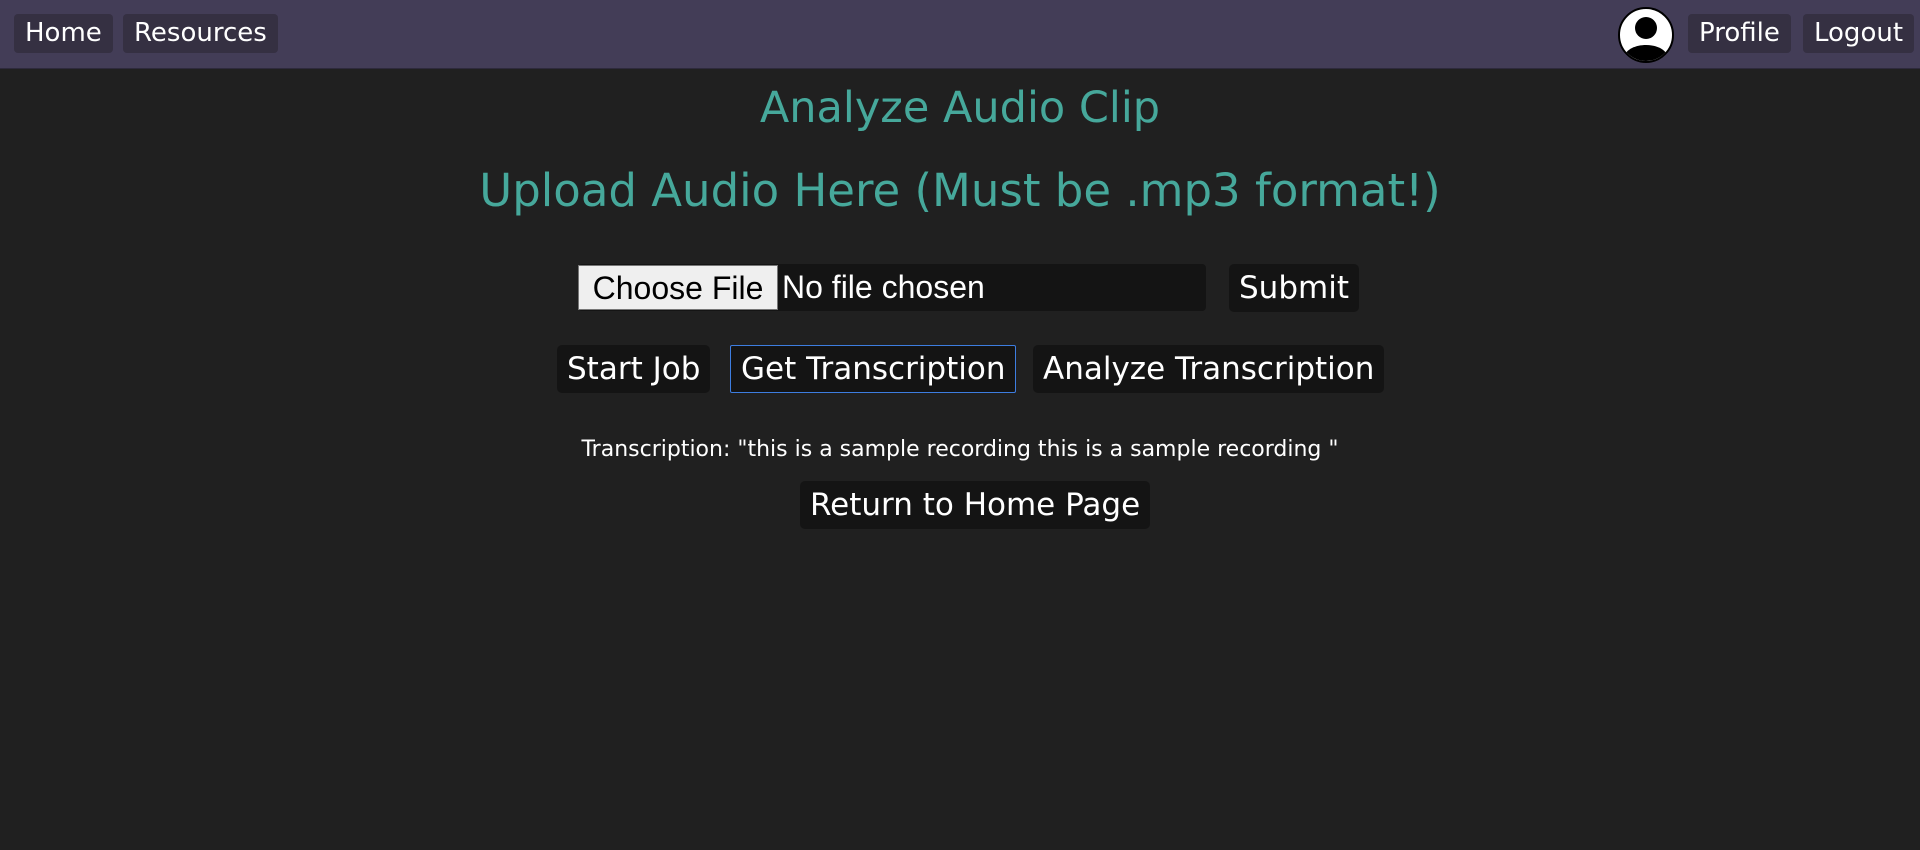 The width and height of the screenshot is (1920, 850). Describe the element at coordinates (678, 287) in the screenshot. I see `choose-file-button: Choose File` at that location.